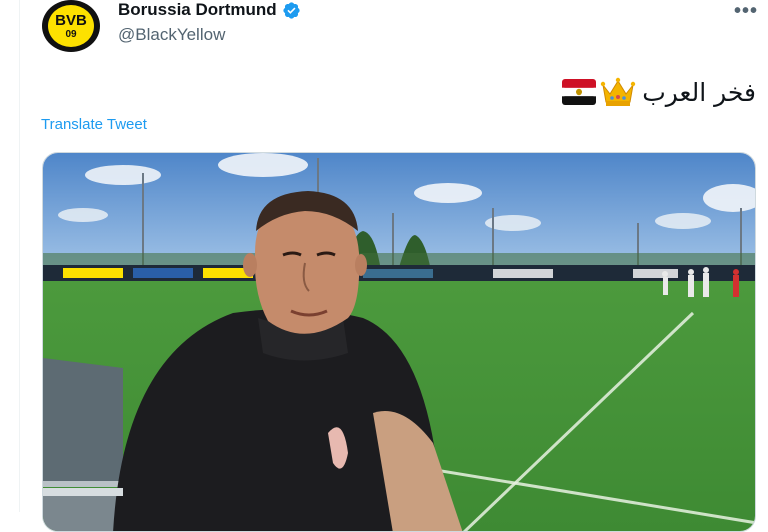 Image resolution: width=768 pixels, height=532 pixels. Describe the element at coordinates (94, 124) in the screenshot. I see `translate-tweet-link: Translate Tweet` at that location.